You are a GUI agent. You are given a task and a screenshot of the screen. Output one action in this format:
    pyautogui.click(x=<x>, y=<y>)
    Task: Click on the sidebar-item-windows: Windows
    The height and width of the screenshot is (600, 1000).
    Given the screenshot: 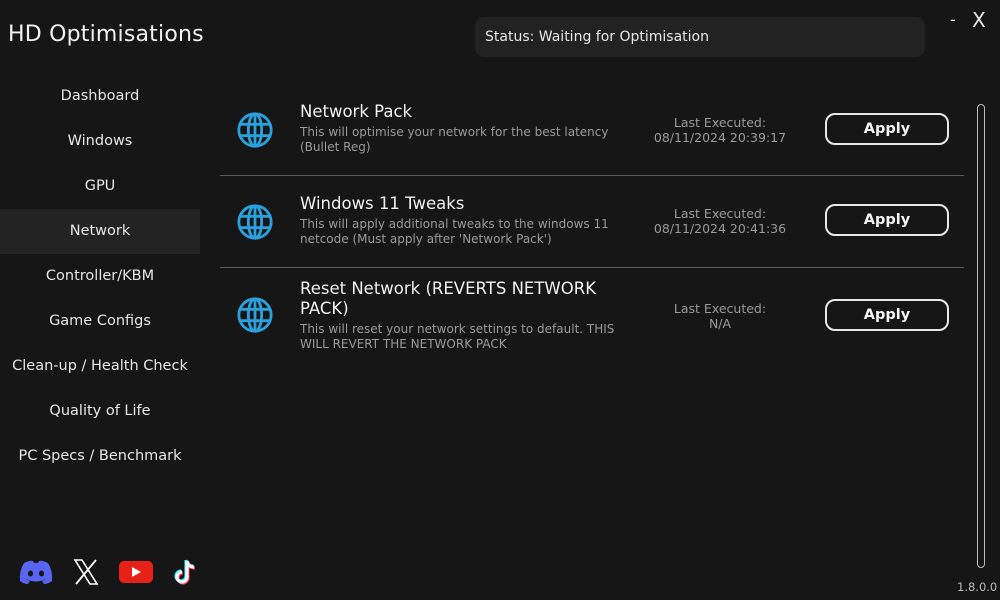 What is the action you would take?
    pyautogui.click(x=100, y=141)
    